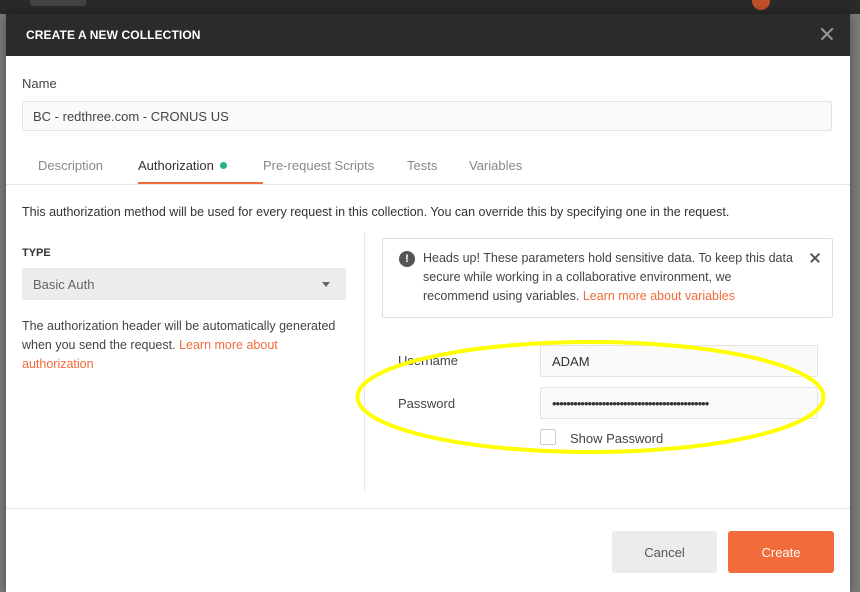  What do you see at coordinates (422, 165) in the screenshot?
I see `tab-tests: Tests` at bounding box center [422, 165].